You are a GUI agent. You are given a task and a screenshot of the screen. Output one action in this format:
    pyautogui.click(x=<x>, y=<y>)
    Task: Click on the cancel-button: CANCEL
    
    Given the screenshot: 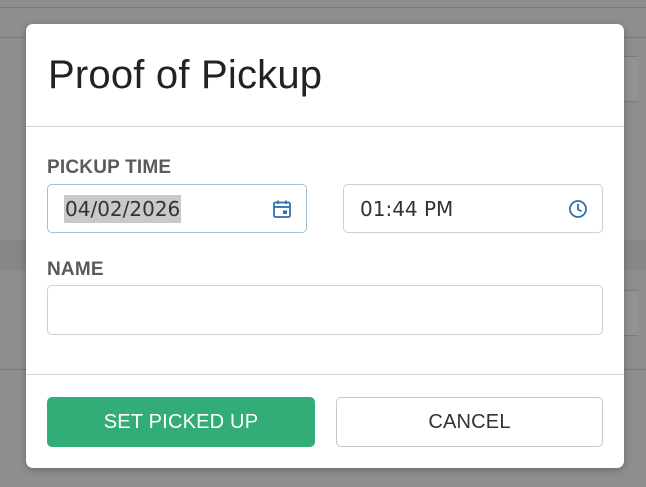 What is the action you would take?
    pyautogui.click(x=469, y=422)
    